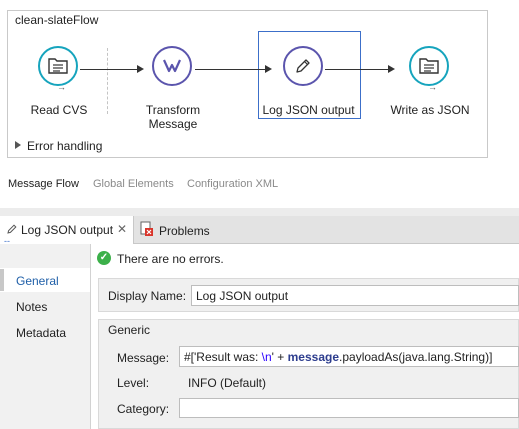  What do you see at coordinates (59, 110) in the screenshot?
I see `read-cvs-label: Read CVS` at bounding box center [59, 110].